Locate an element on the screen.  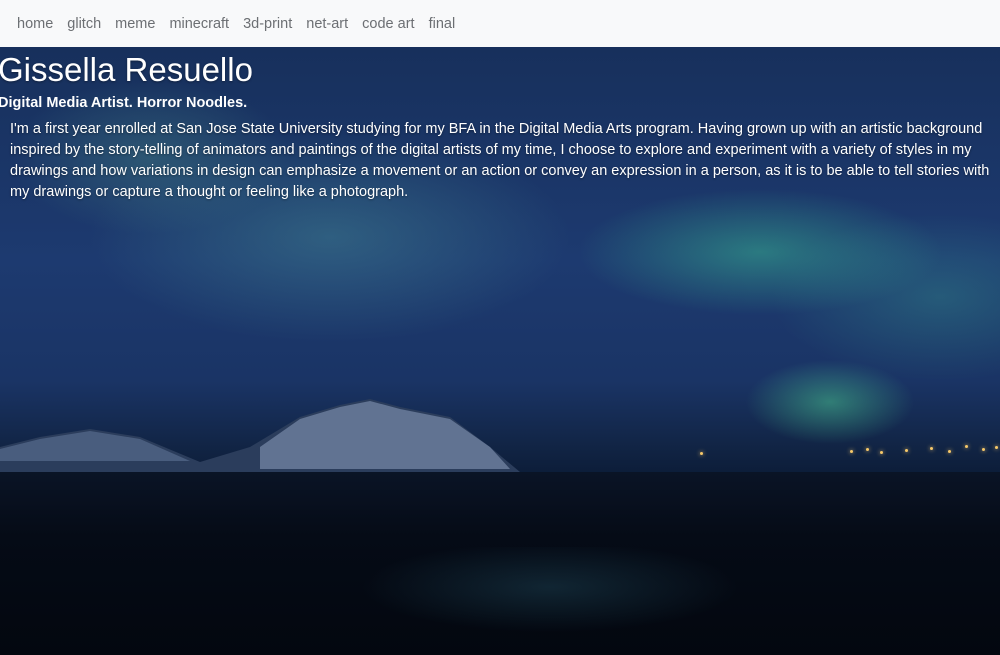
nav-link-home: home is located at coordinates (35, 24).